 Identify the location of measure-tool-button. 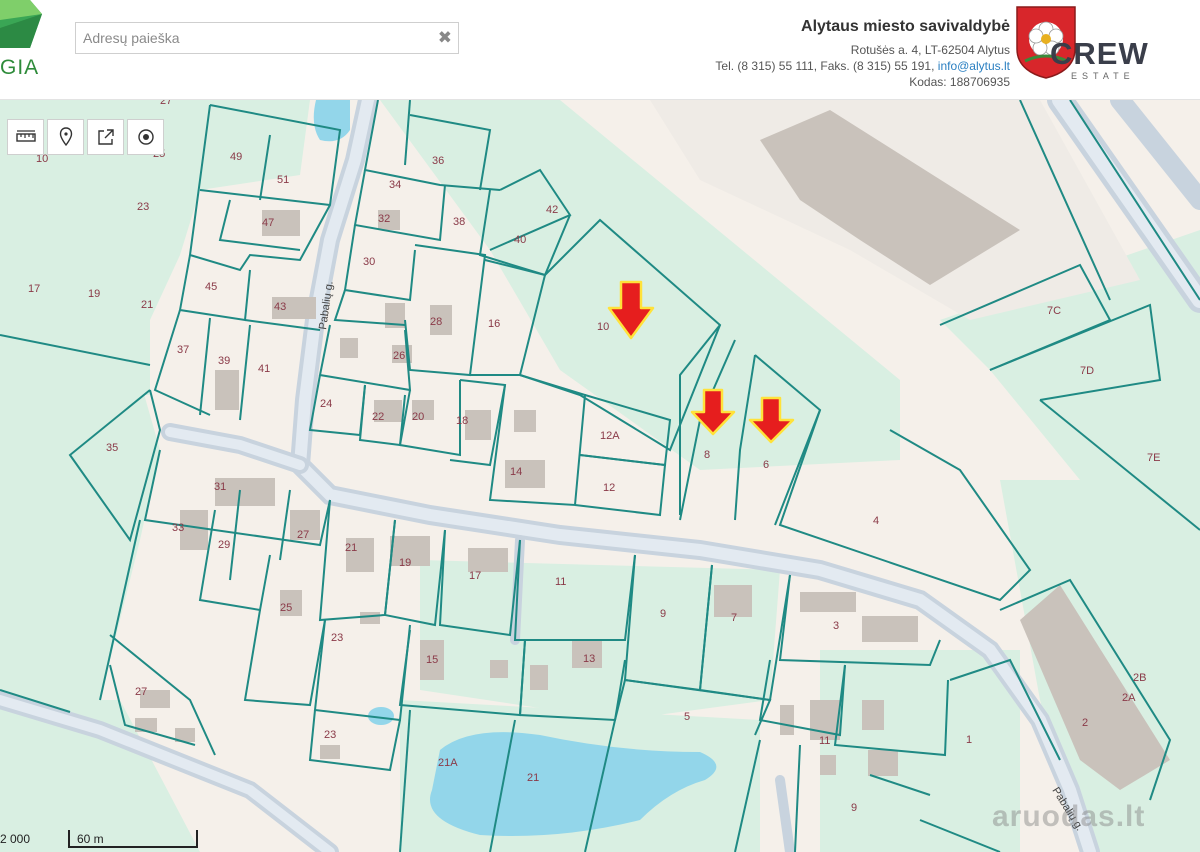
(25, 137).